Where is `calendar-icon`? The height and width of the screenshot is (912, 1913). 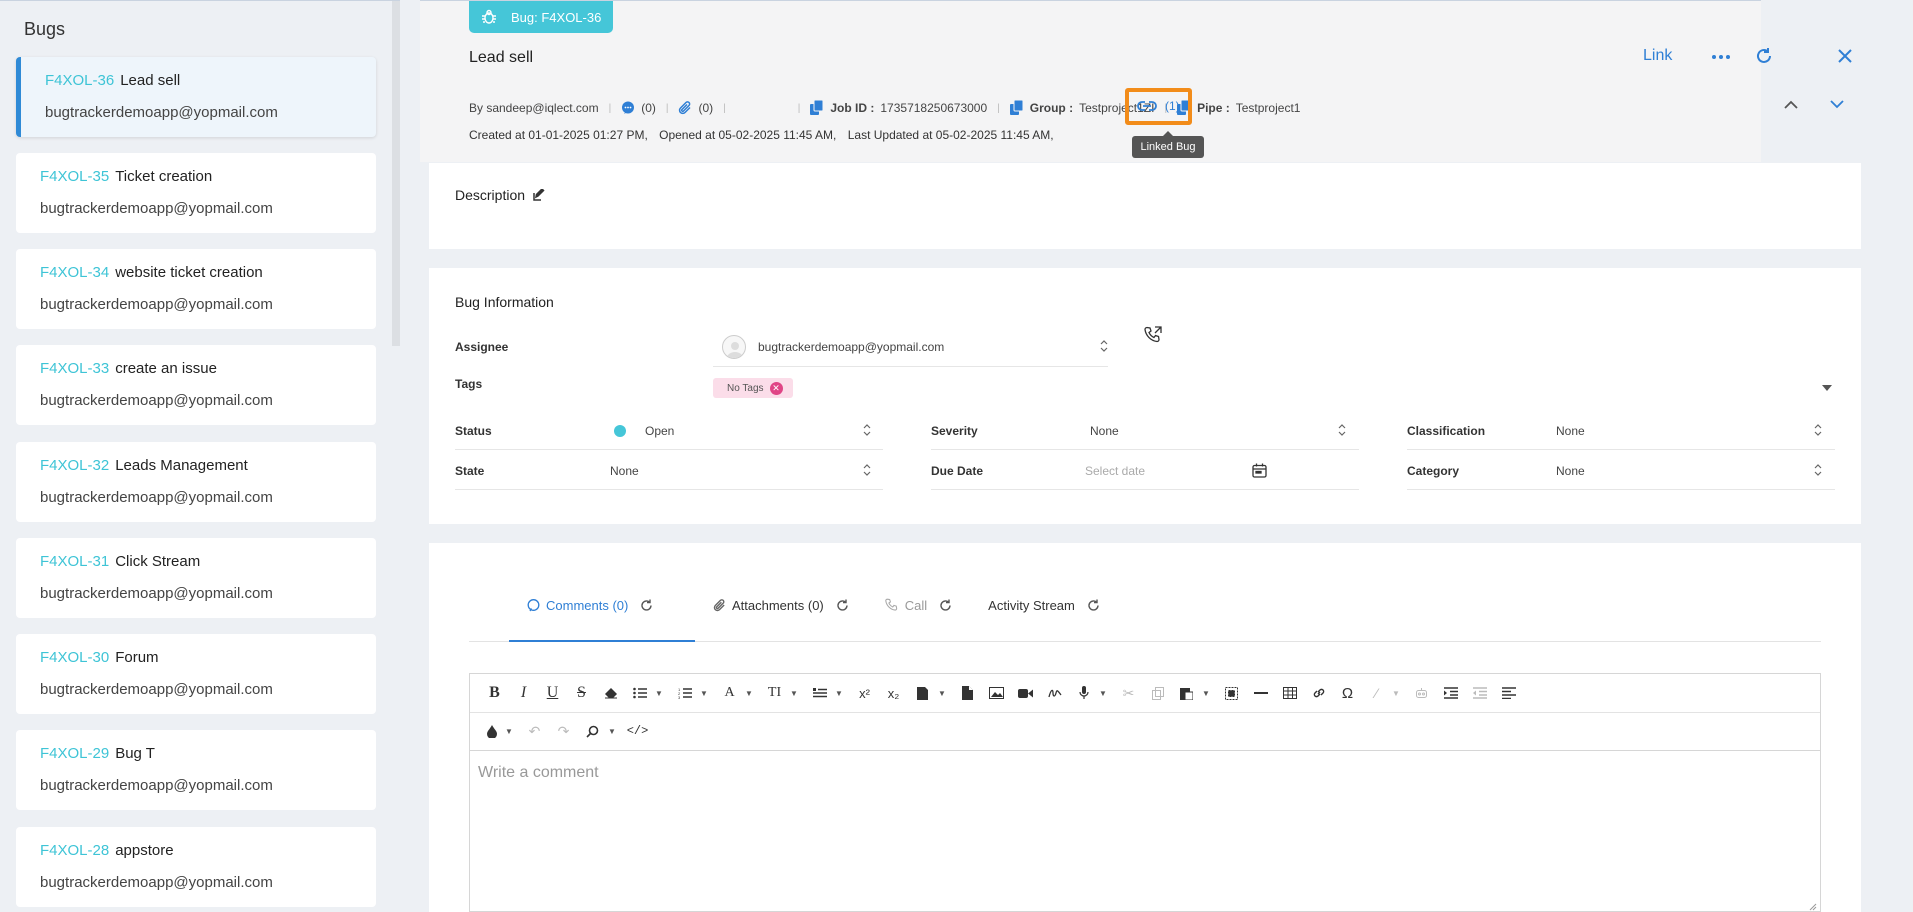 calendar-icon is located at coordinates (1259, 470).